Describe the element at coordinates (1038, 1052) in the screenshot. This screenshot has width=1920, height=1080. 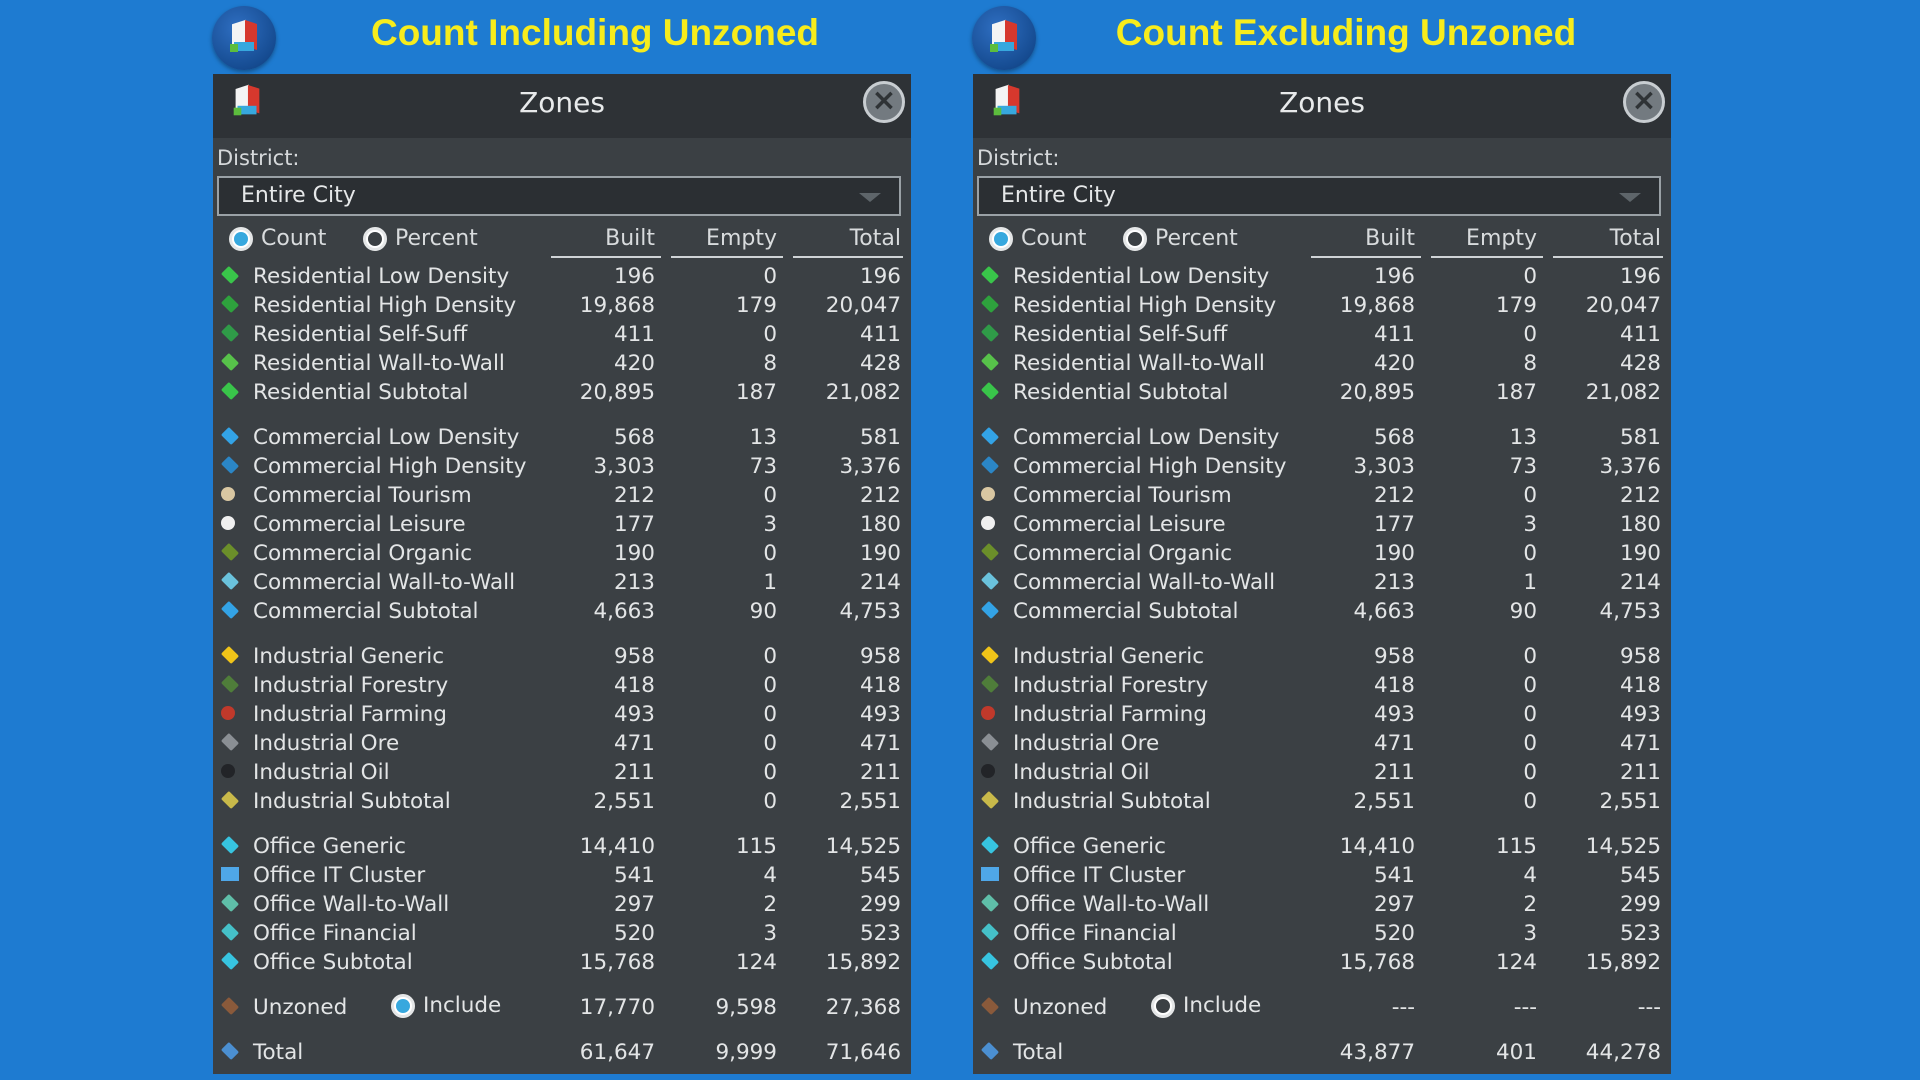
I see `row-label: Total` at that location.